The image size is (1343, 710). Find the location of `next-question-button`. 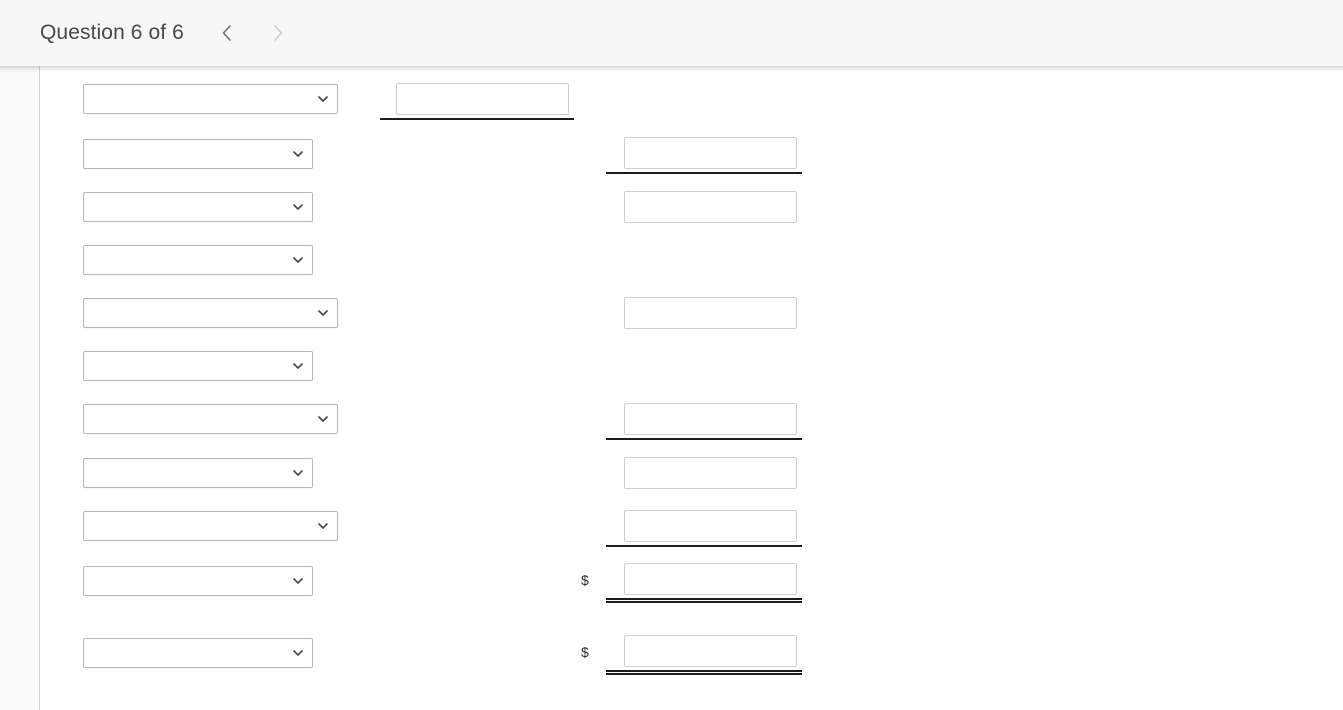

next-question-button is located at coordinates (279, 33).